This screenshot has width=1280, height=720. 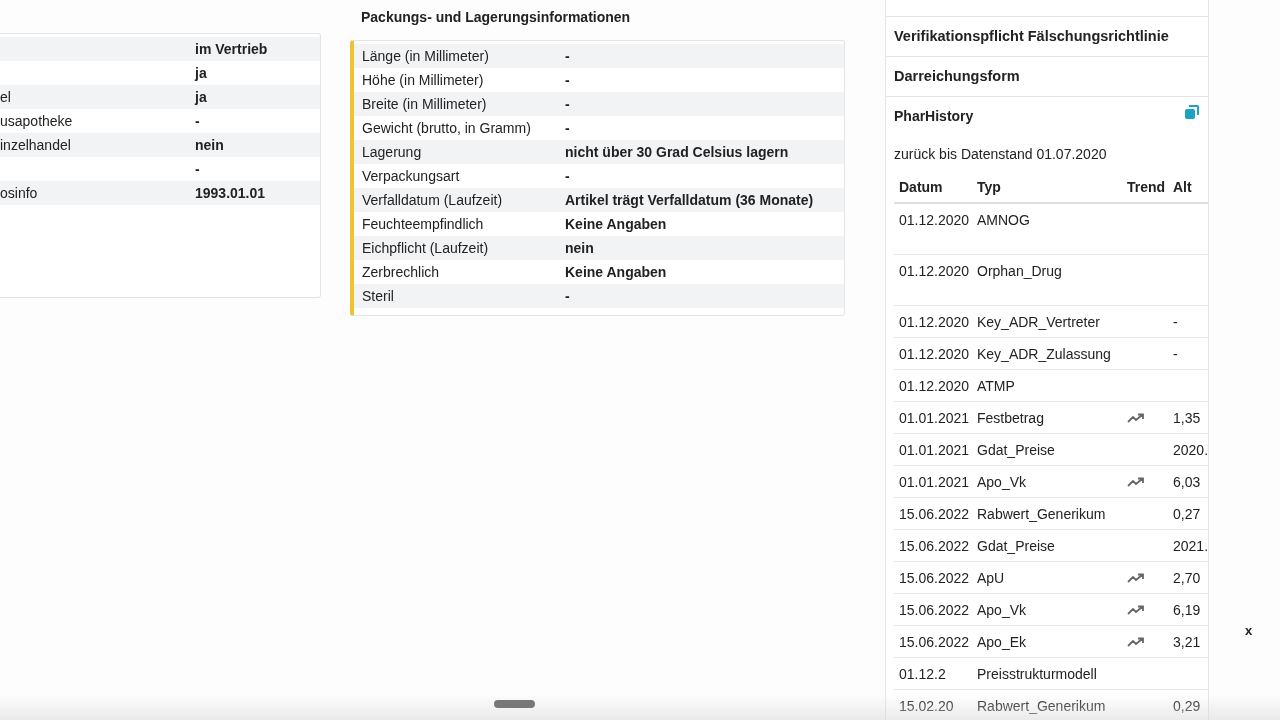 I want to click on table-cell-text: 01.12.2, so click(x=922, y=673).